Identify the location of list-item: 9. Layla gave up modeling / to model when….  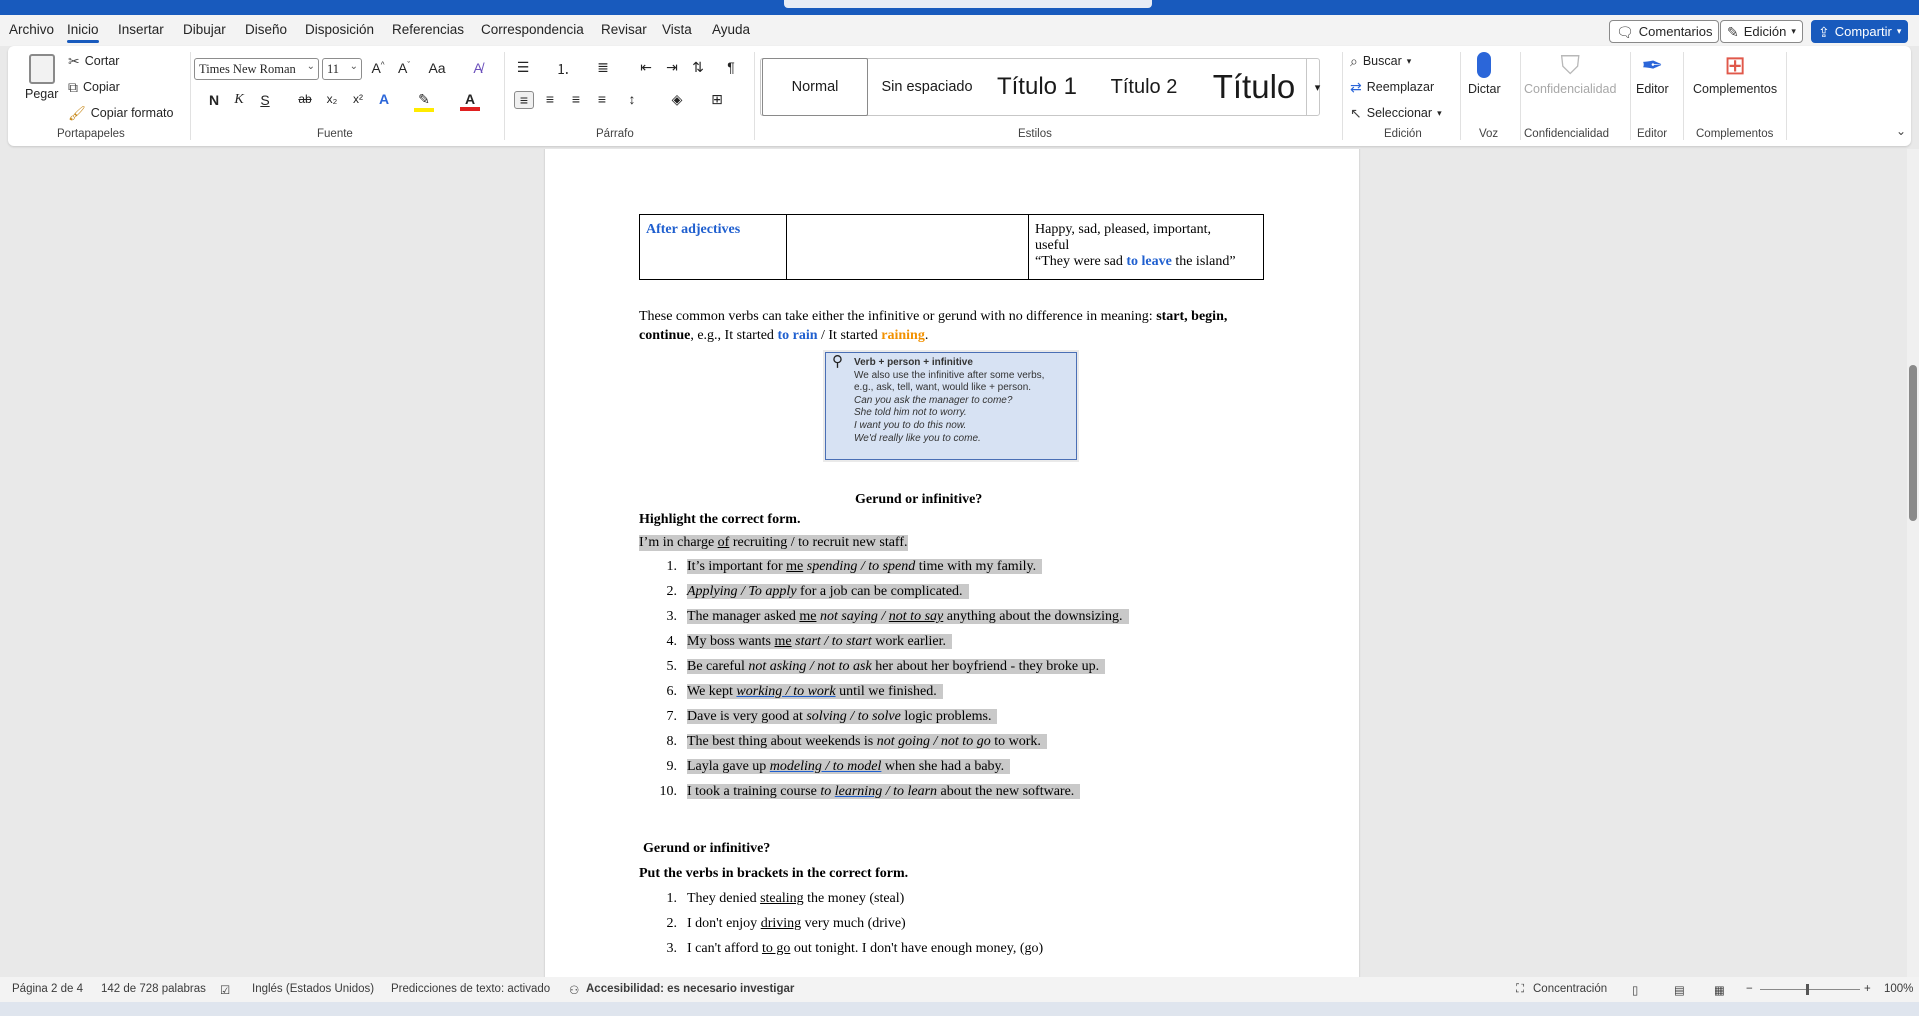
(825, 767).